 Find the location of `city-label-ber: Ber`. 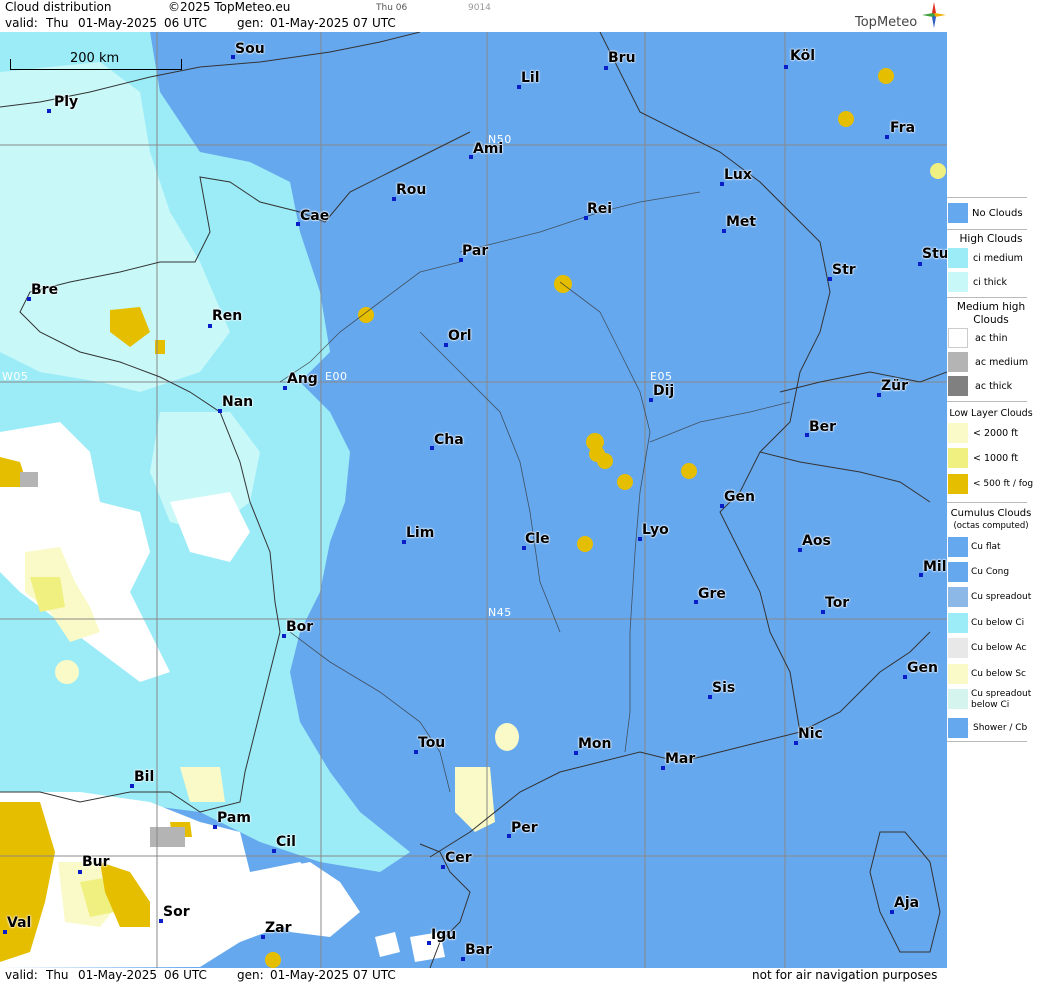

city-label-ber: Ber is located at coordinates (822, 427).